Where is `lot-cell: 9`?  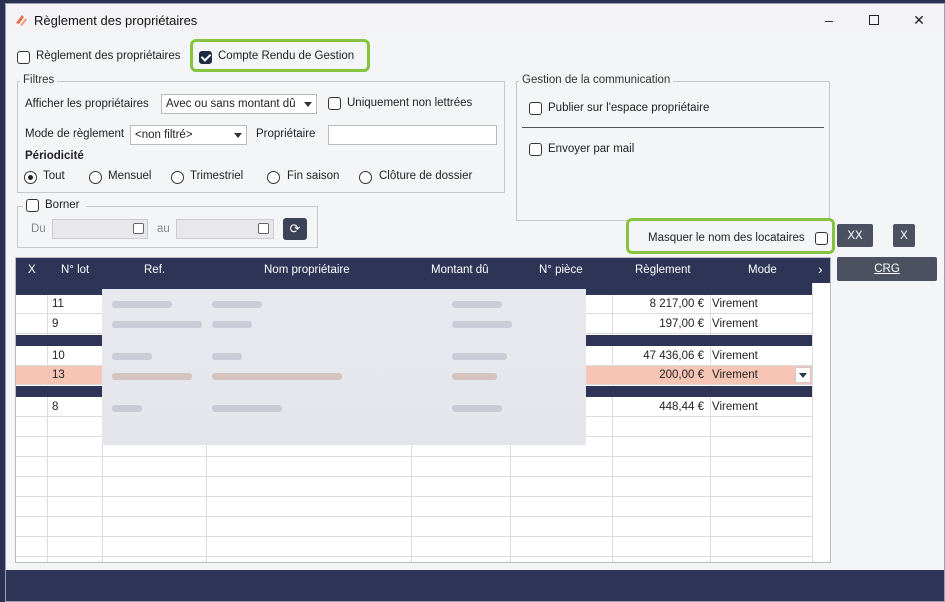
lot-cell: 9 is located at coordinates (55, 324).